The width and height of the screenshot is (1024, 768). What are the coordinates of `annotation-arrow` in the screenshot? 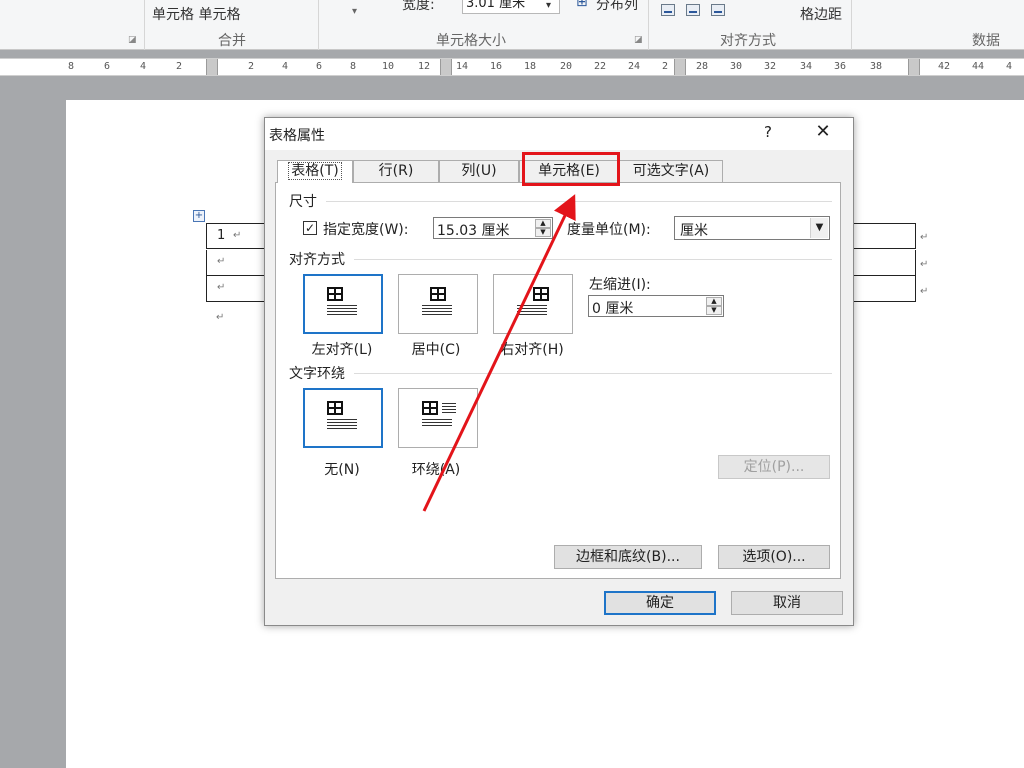 It's located at (499, 353).